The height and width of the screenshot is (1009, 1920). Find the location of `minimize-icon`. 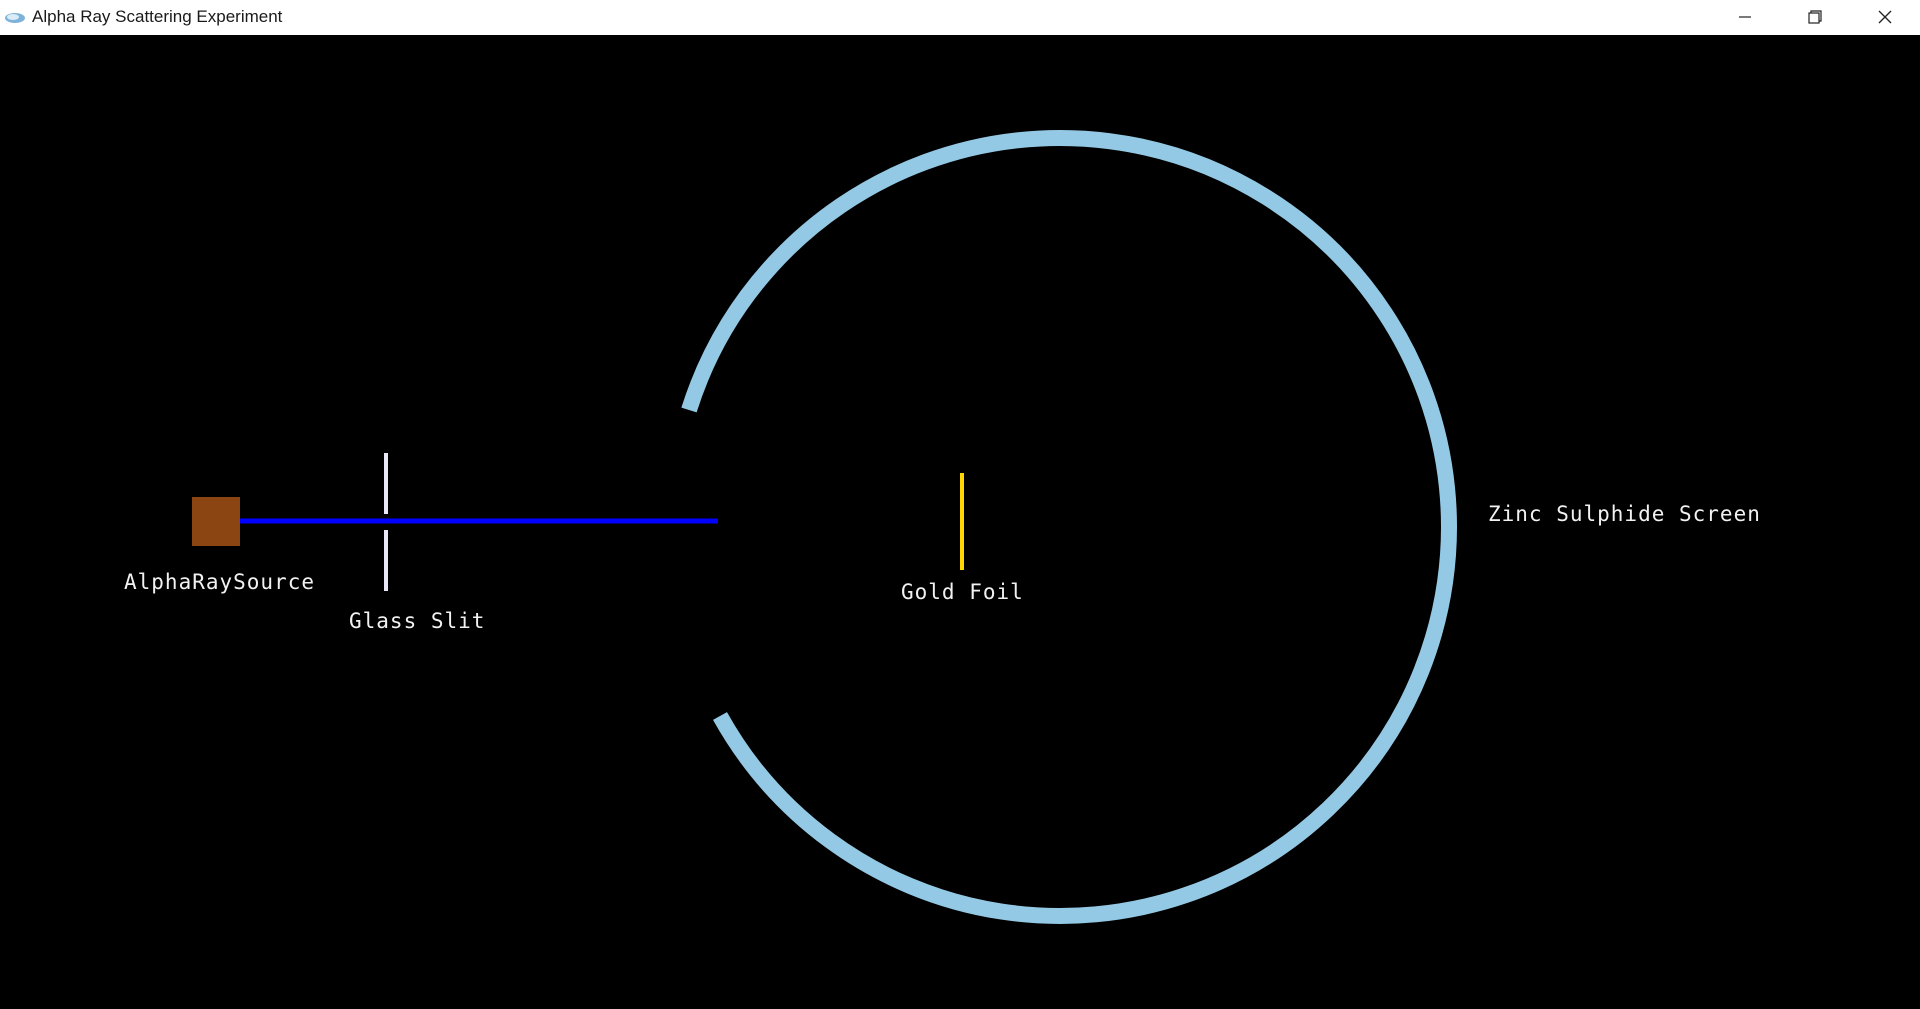

minimize-icon is located at coordinates (1745, 17).